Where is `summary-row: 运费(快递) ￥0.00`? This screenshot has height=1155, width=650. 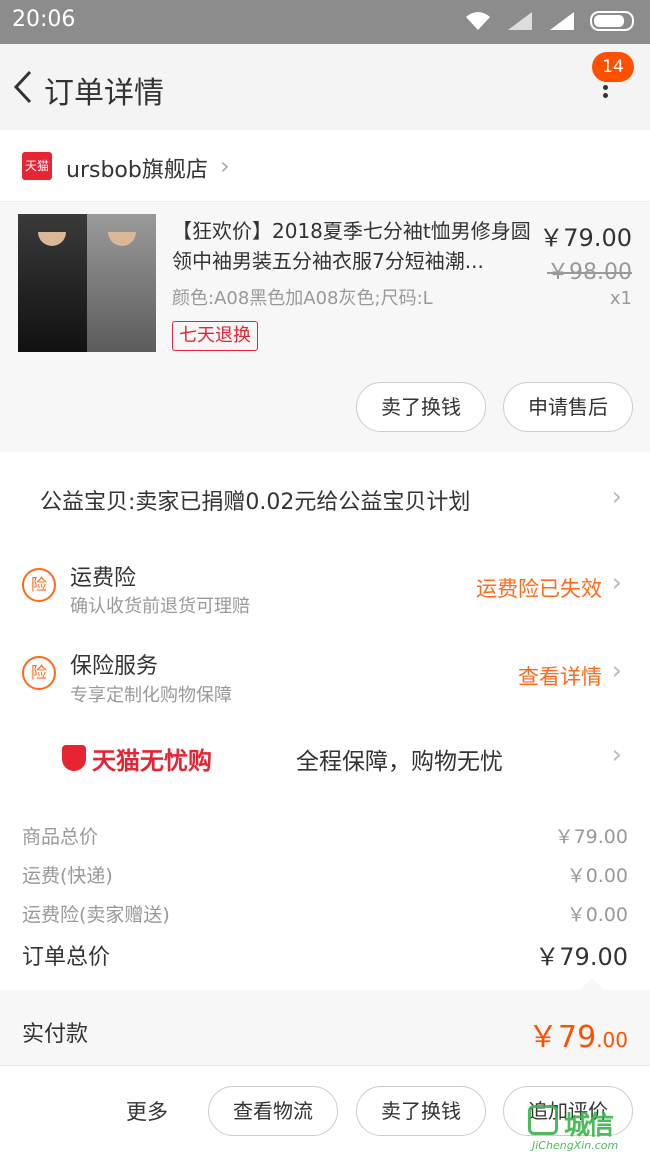
summary-row: 运费(快递) ￥0.00 is located at coordinates (325, 873).